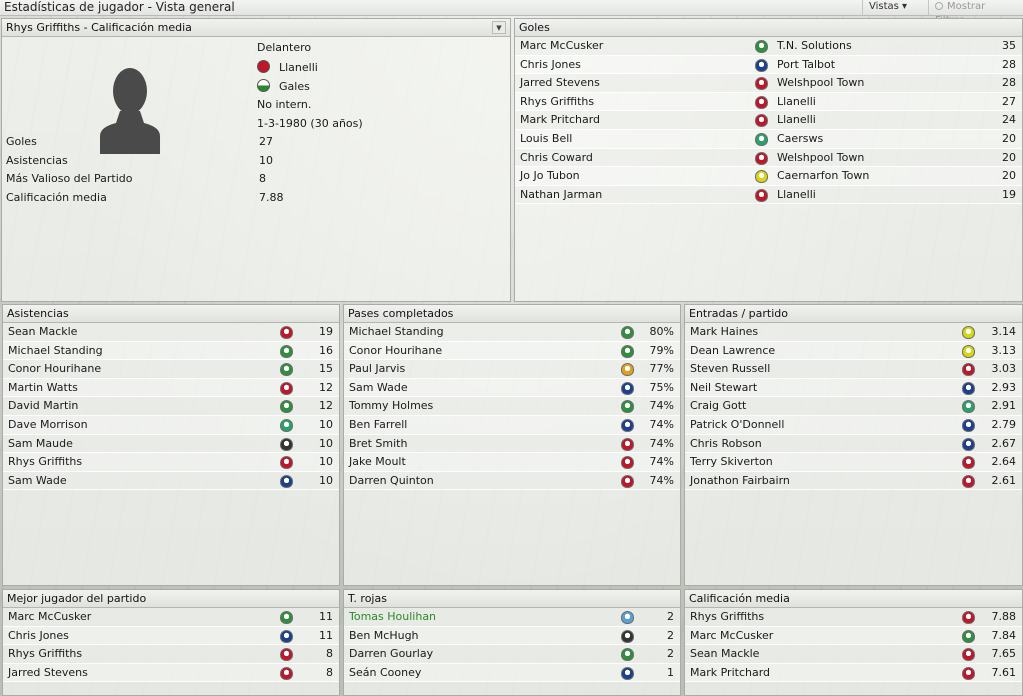 This screenshot has height=696, width=1023. What do you see at coordinates (396, 332) in the screenshot?
I see `player-name: Michael Standing` at bounding box center [396, 332].